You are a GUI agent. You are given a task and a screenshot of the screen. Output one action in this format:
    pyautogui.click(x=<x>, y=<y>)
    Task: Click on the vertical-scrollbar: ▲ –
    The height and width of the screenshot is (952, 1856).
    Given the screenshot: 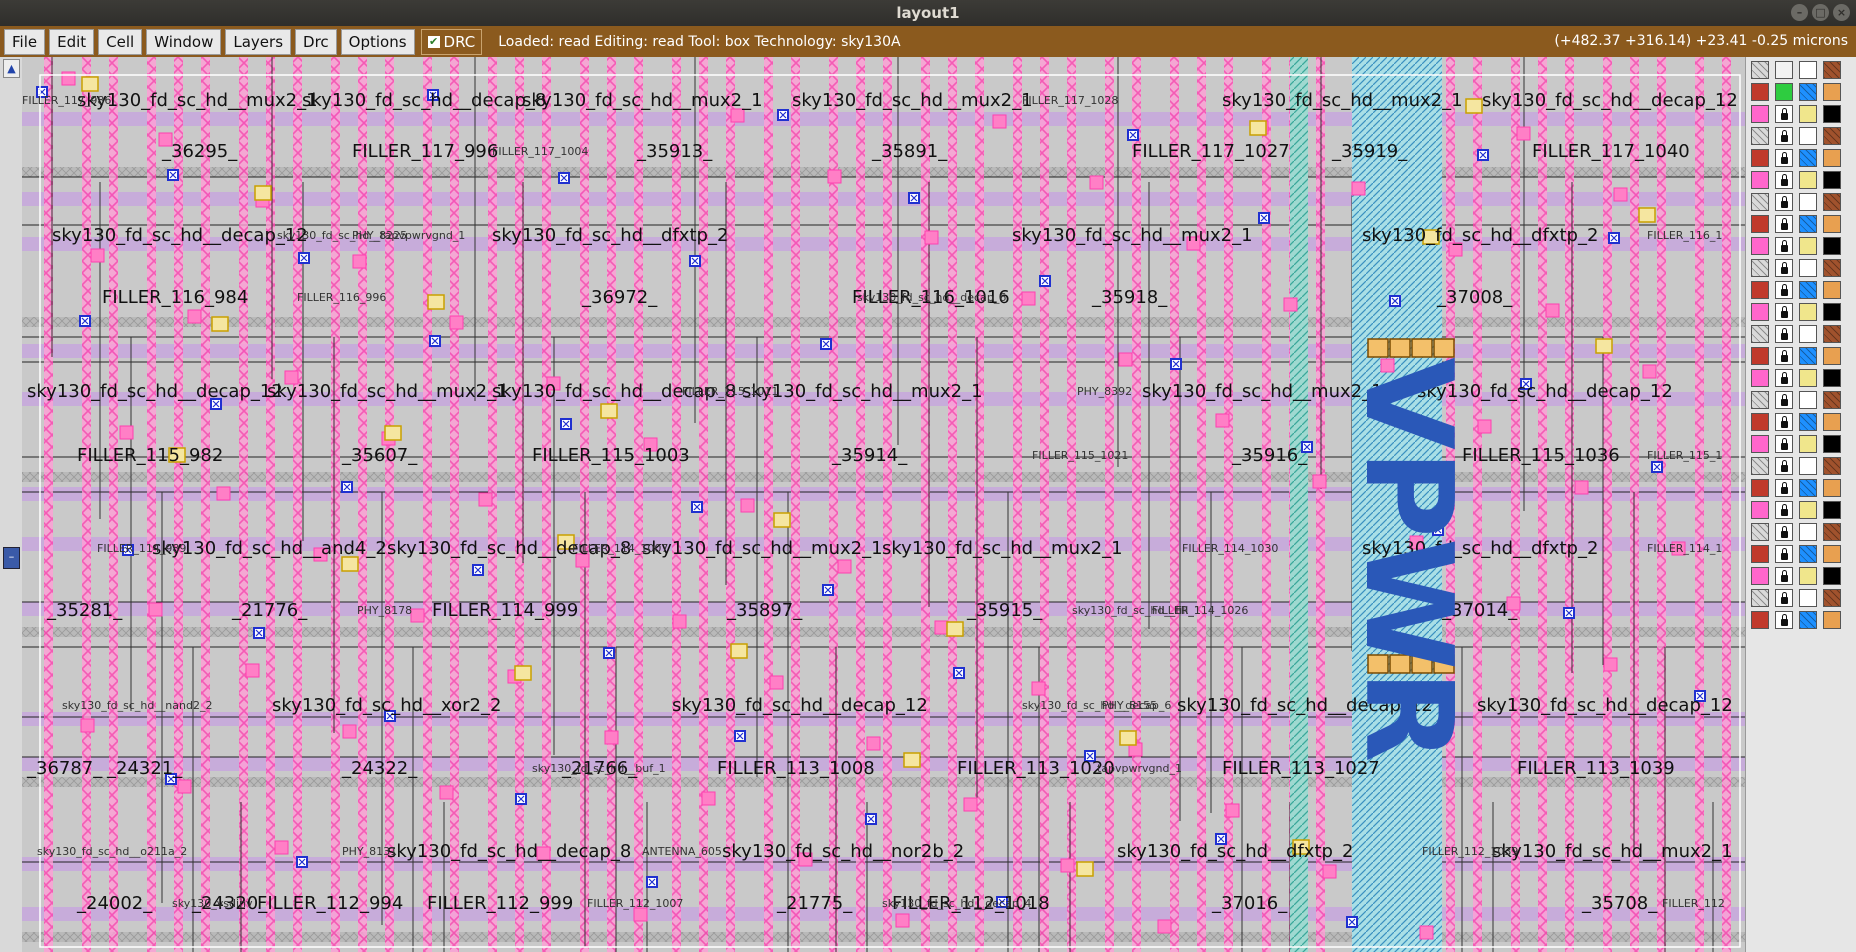 What is the action you would take?
    pyautogui.click(x=11, y=504)
    